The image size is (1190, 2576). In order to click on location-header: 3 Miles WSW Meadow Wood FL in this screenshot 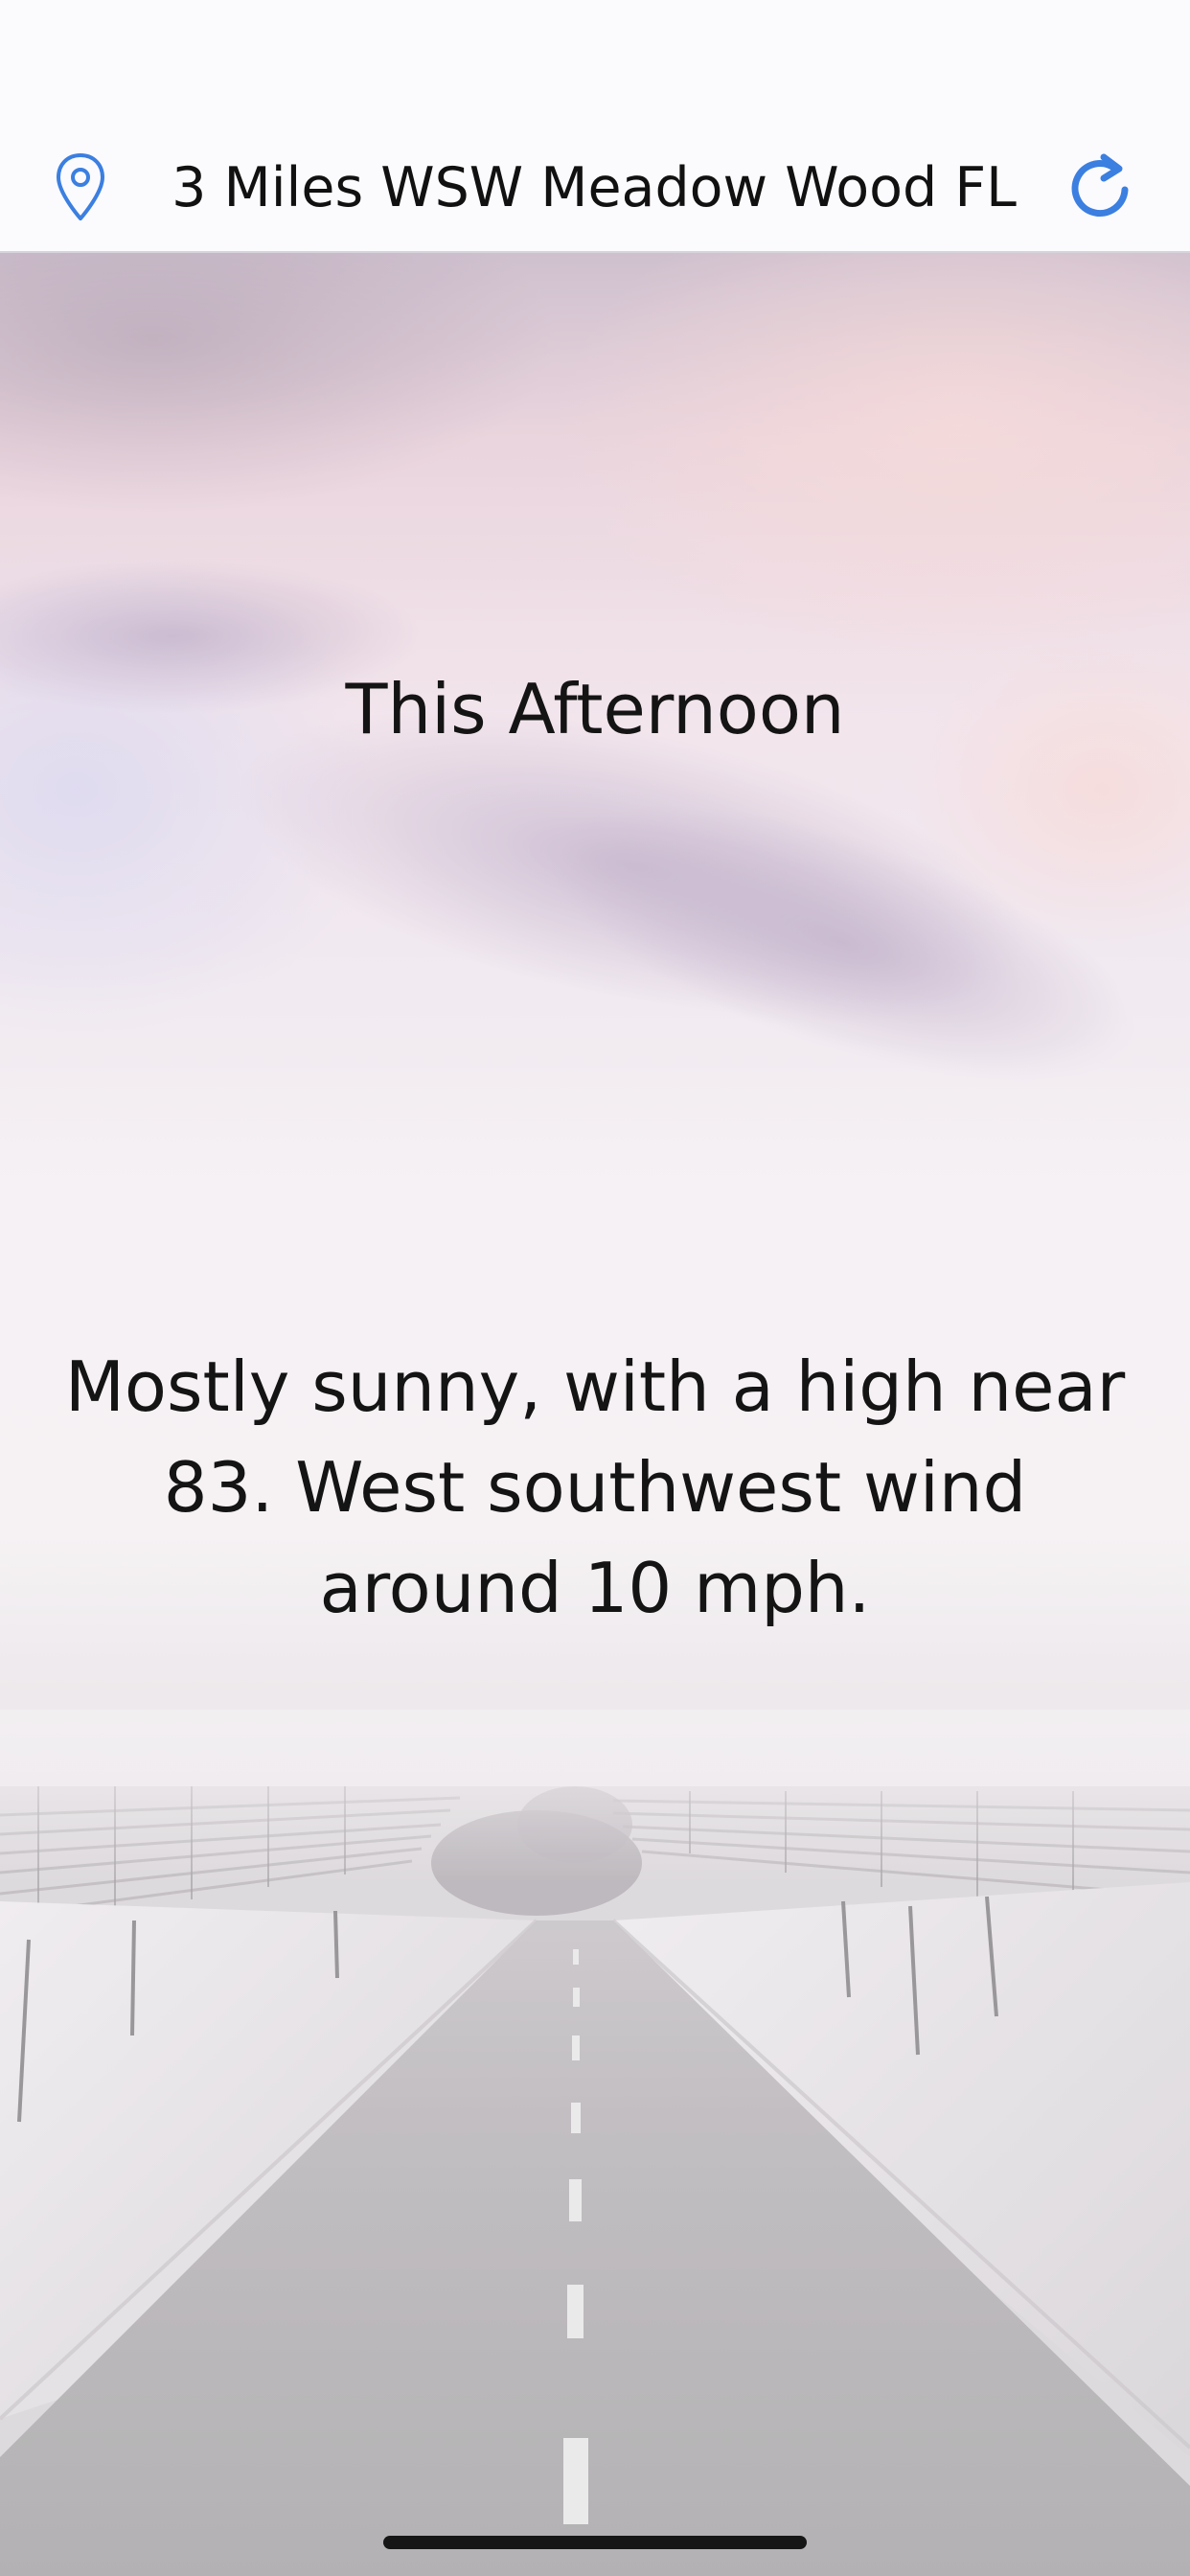, I will do `click(595, 126)`.